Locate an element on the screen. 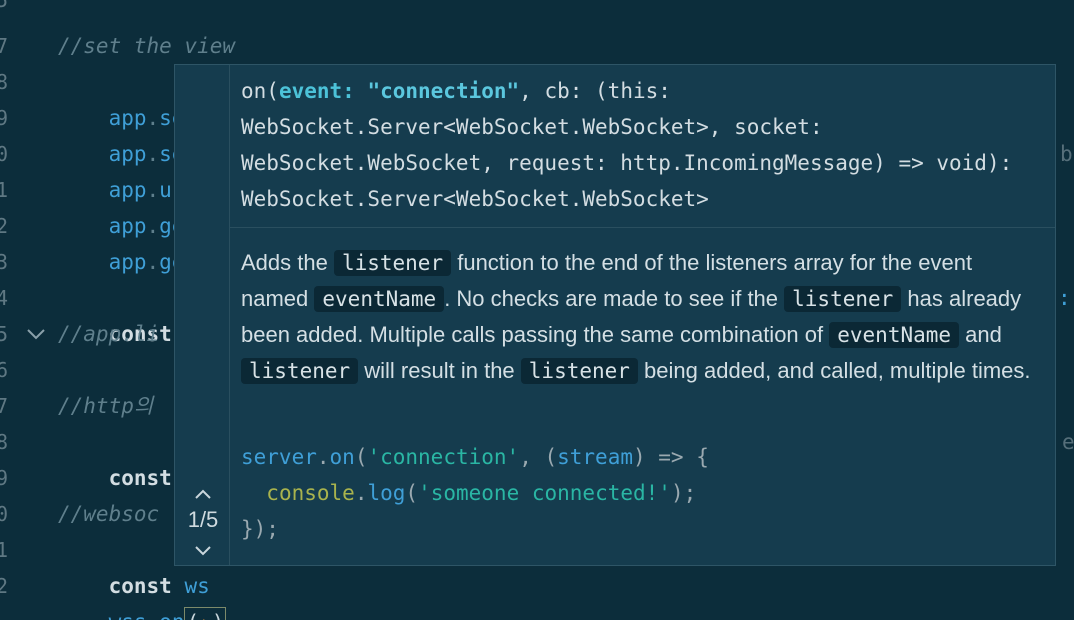  code-fragment: : is located at coordinates (1064, 298).